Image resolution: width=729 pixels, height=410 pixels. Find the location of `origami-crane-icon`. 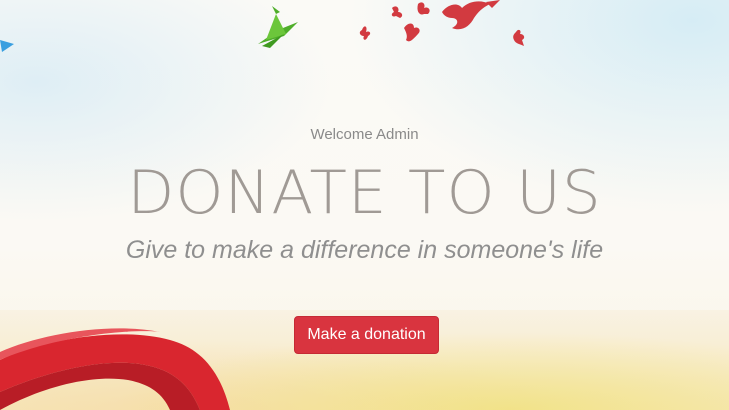

origami-crane-icon is located at coordinates (278, 27).